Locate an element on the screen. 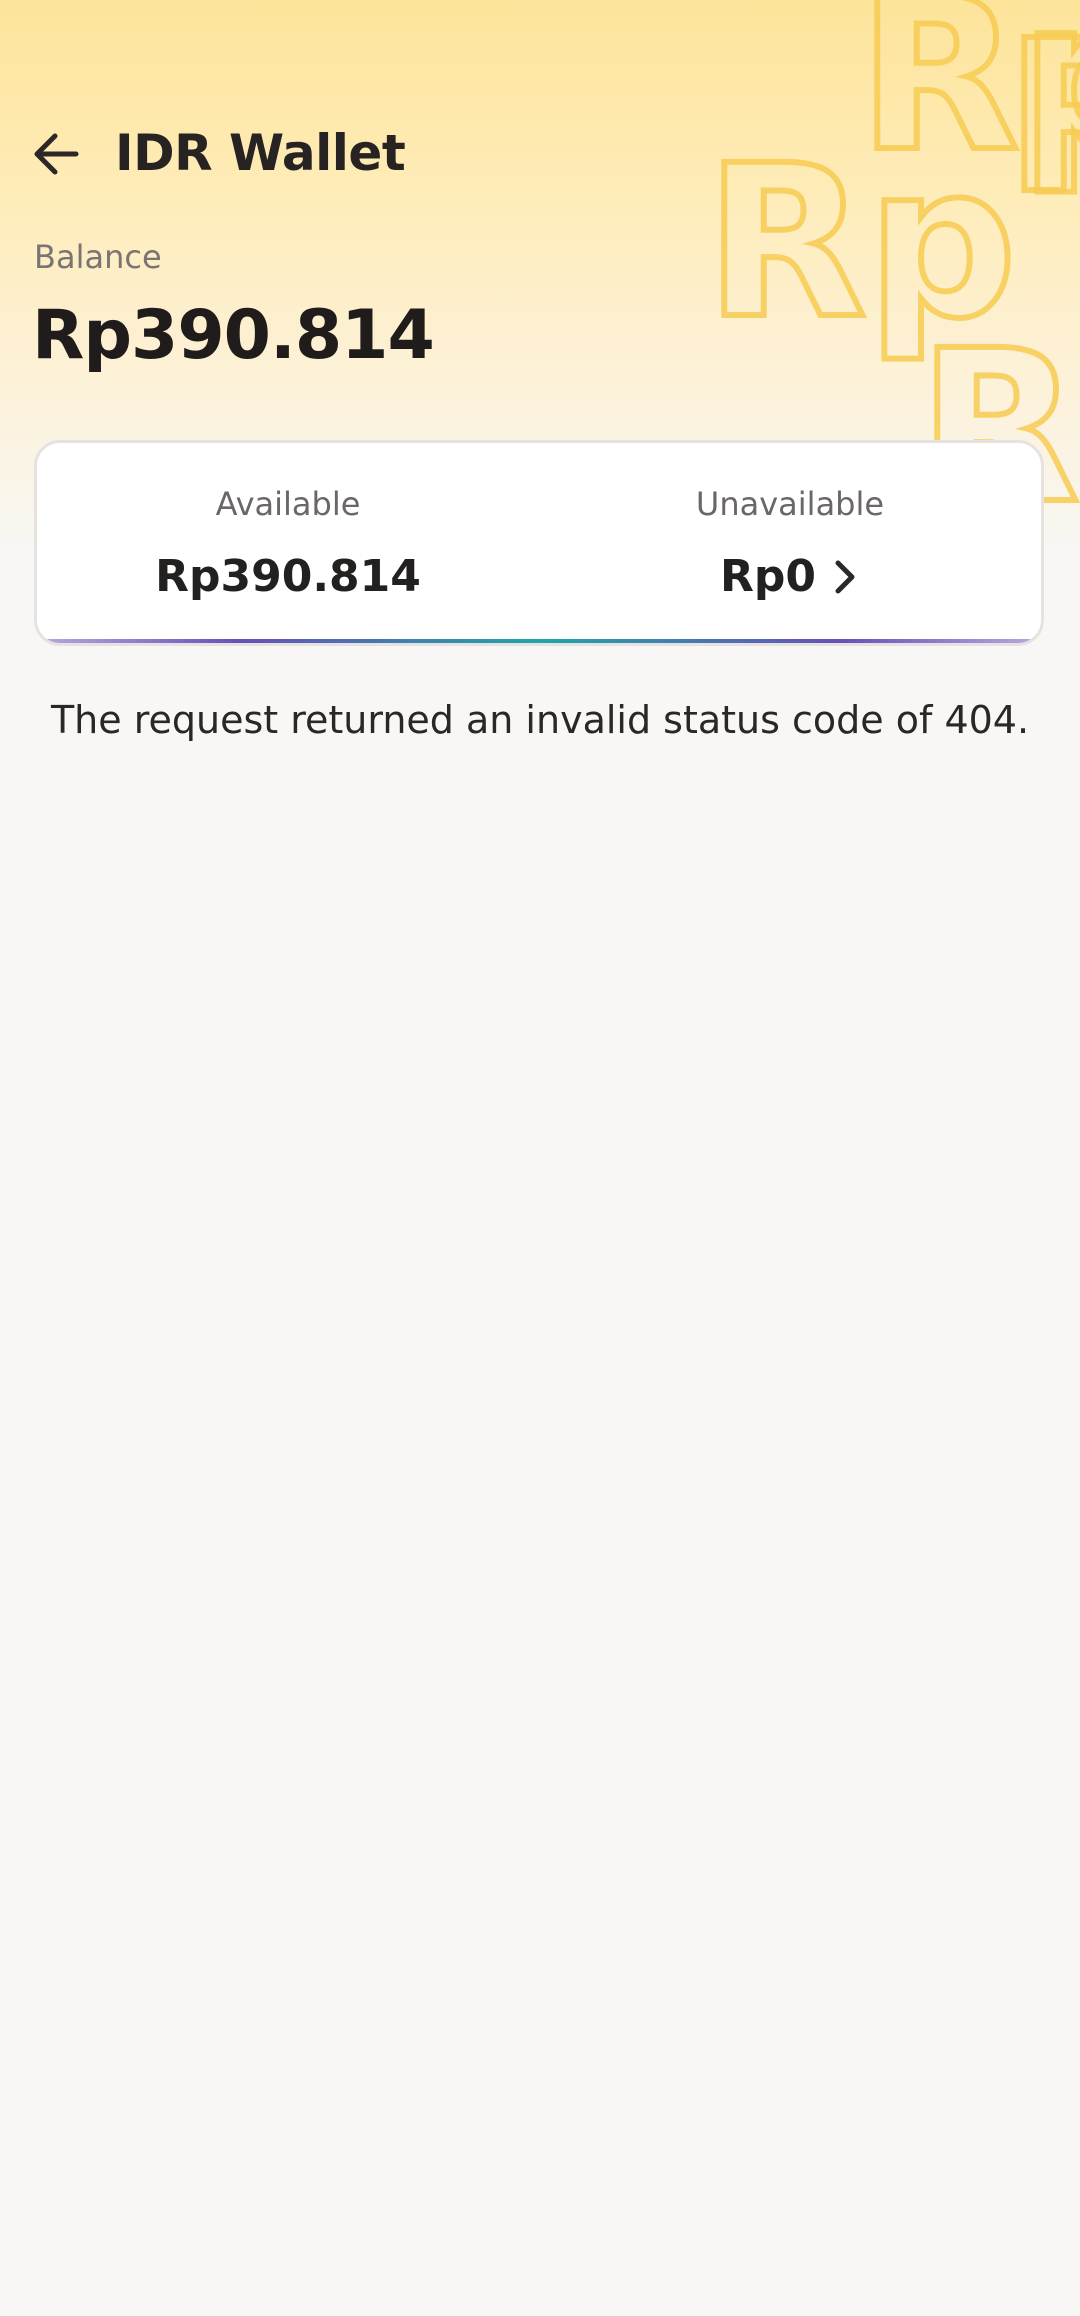 Image resolution: width=1080 pixels, height=2316 pixels. app-bar: IDR Wallet is located at coordinates (540, 154).